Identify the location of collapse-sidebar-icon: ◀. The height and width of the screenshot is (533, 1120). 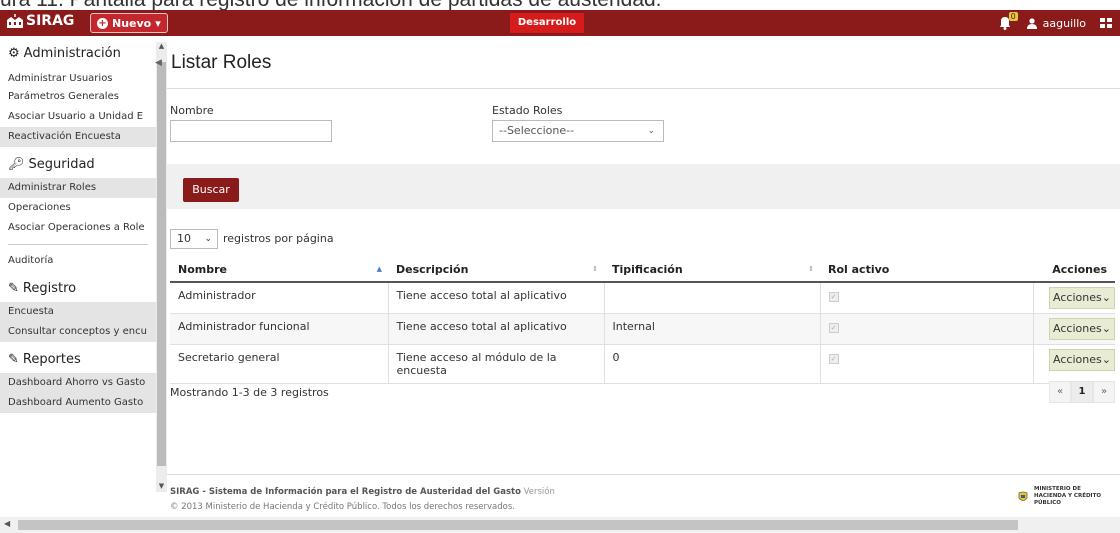
(158, 63).